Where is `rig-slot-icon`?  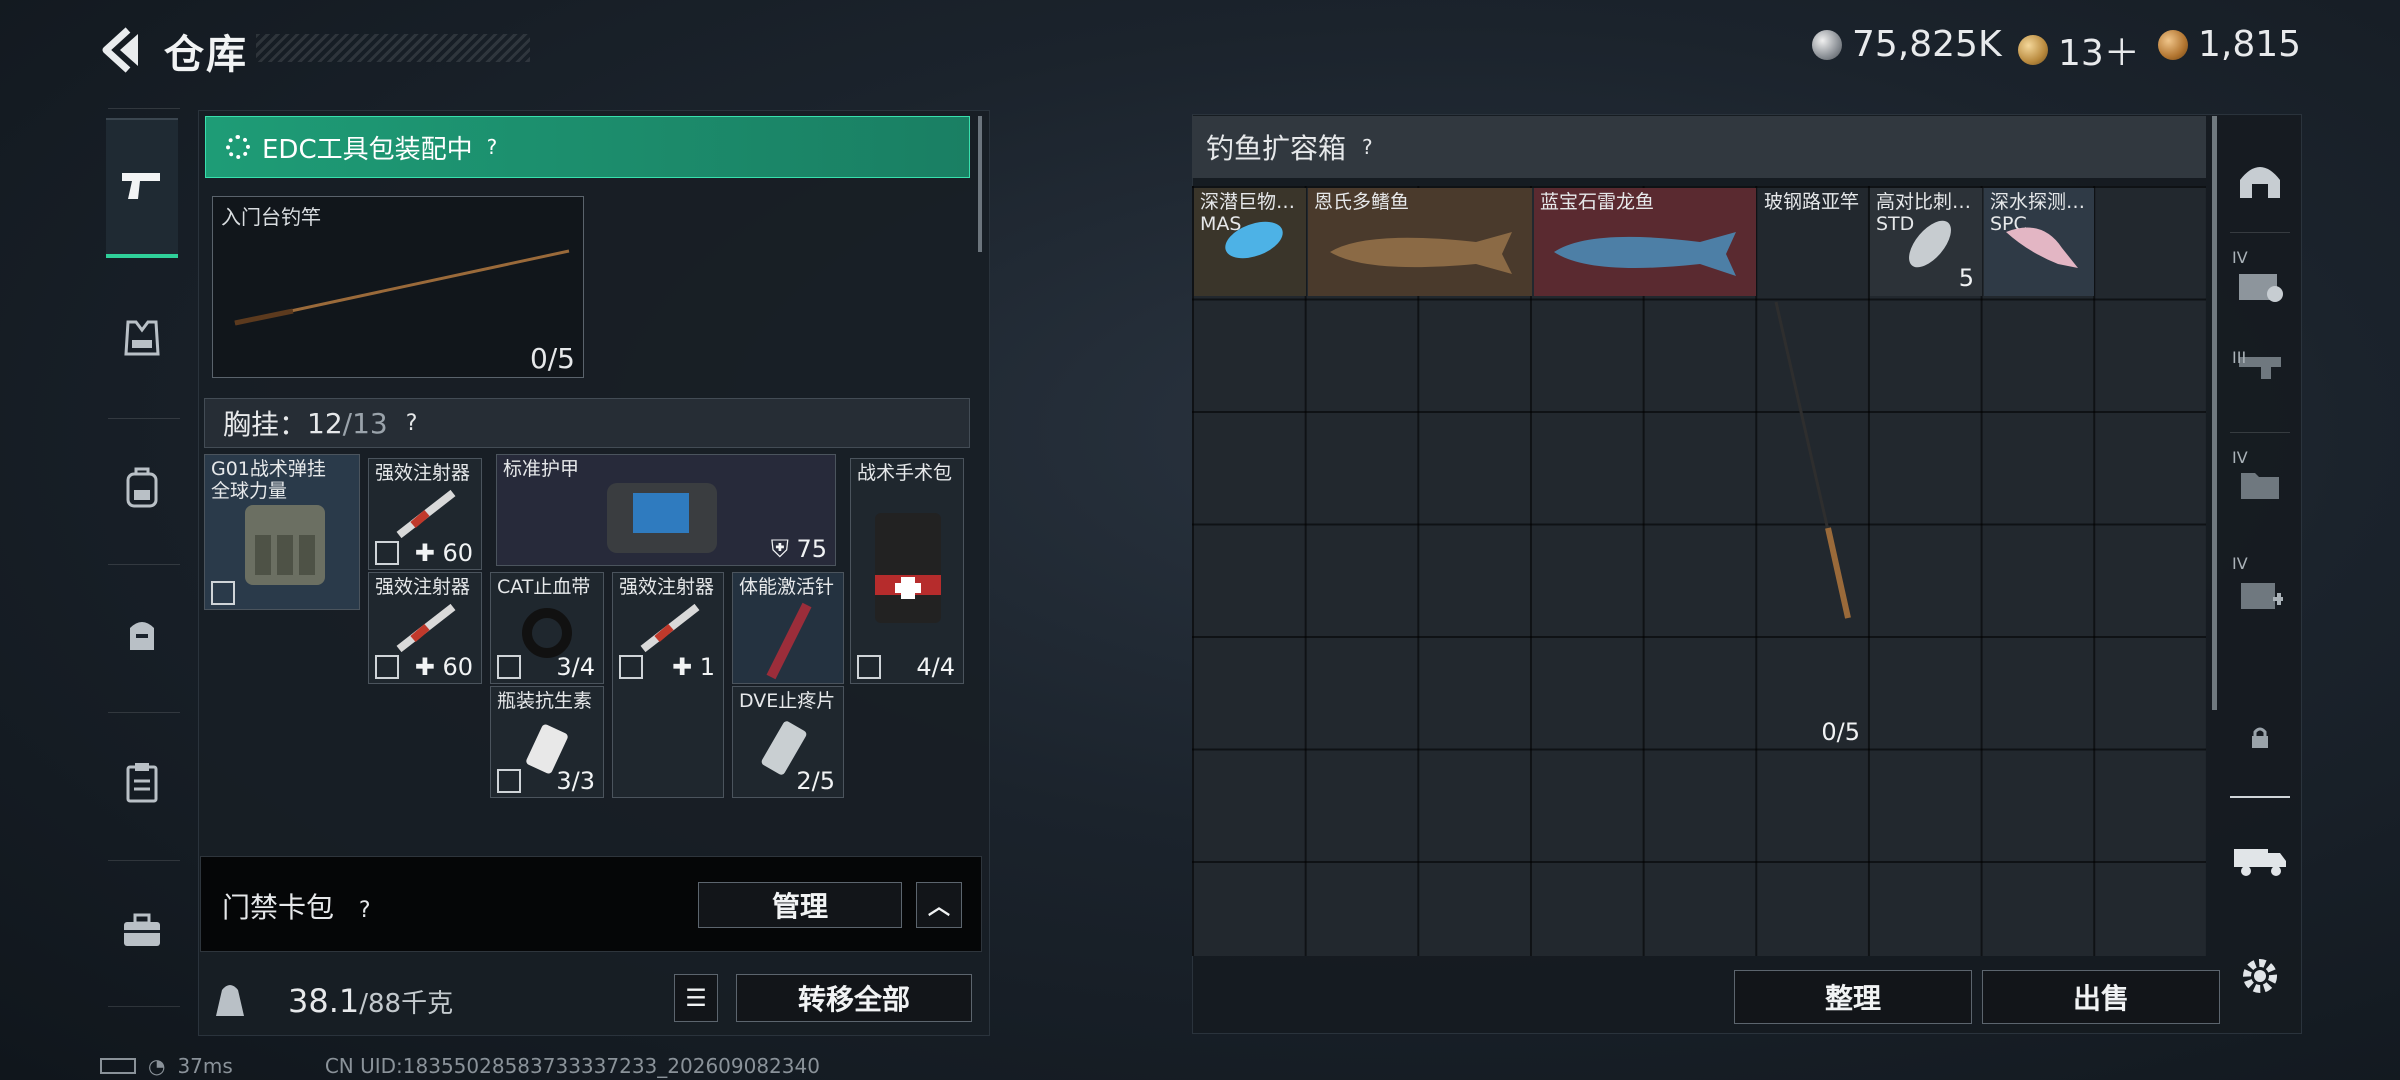
rig-slot-icon is located at coordinates (2261, 288).